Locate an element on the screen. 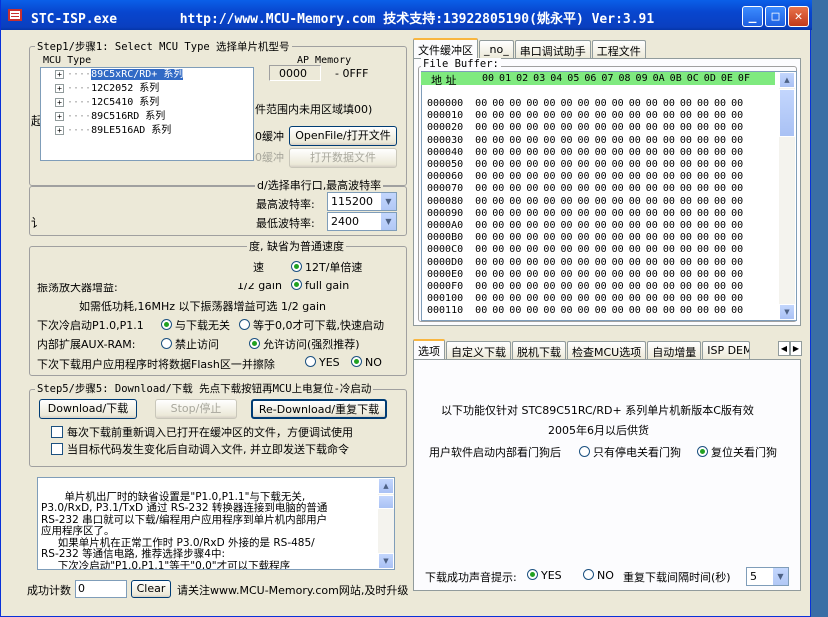 The width and height of the screenshot is (828, 617). close-button: ✕ is located at coordinates (798, 16).